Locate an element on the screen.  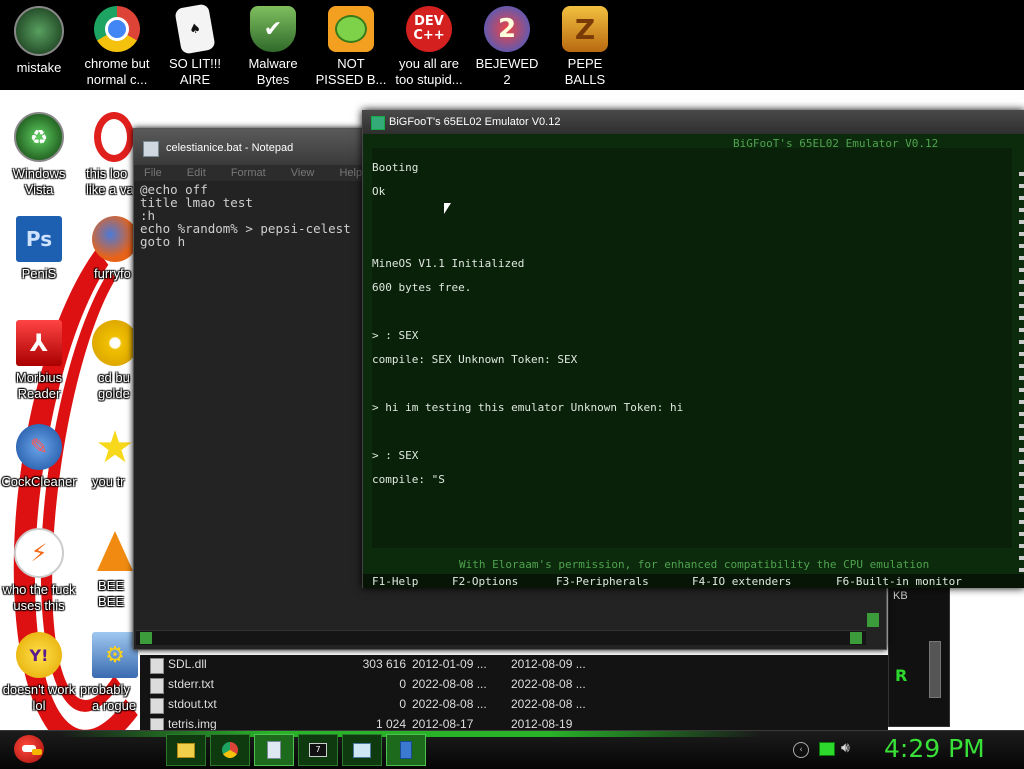
desktop-icon-lightning: ⚡ who the fuck uses this is located at coordinates (39, 571).